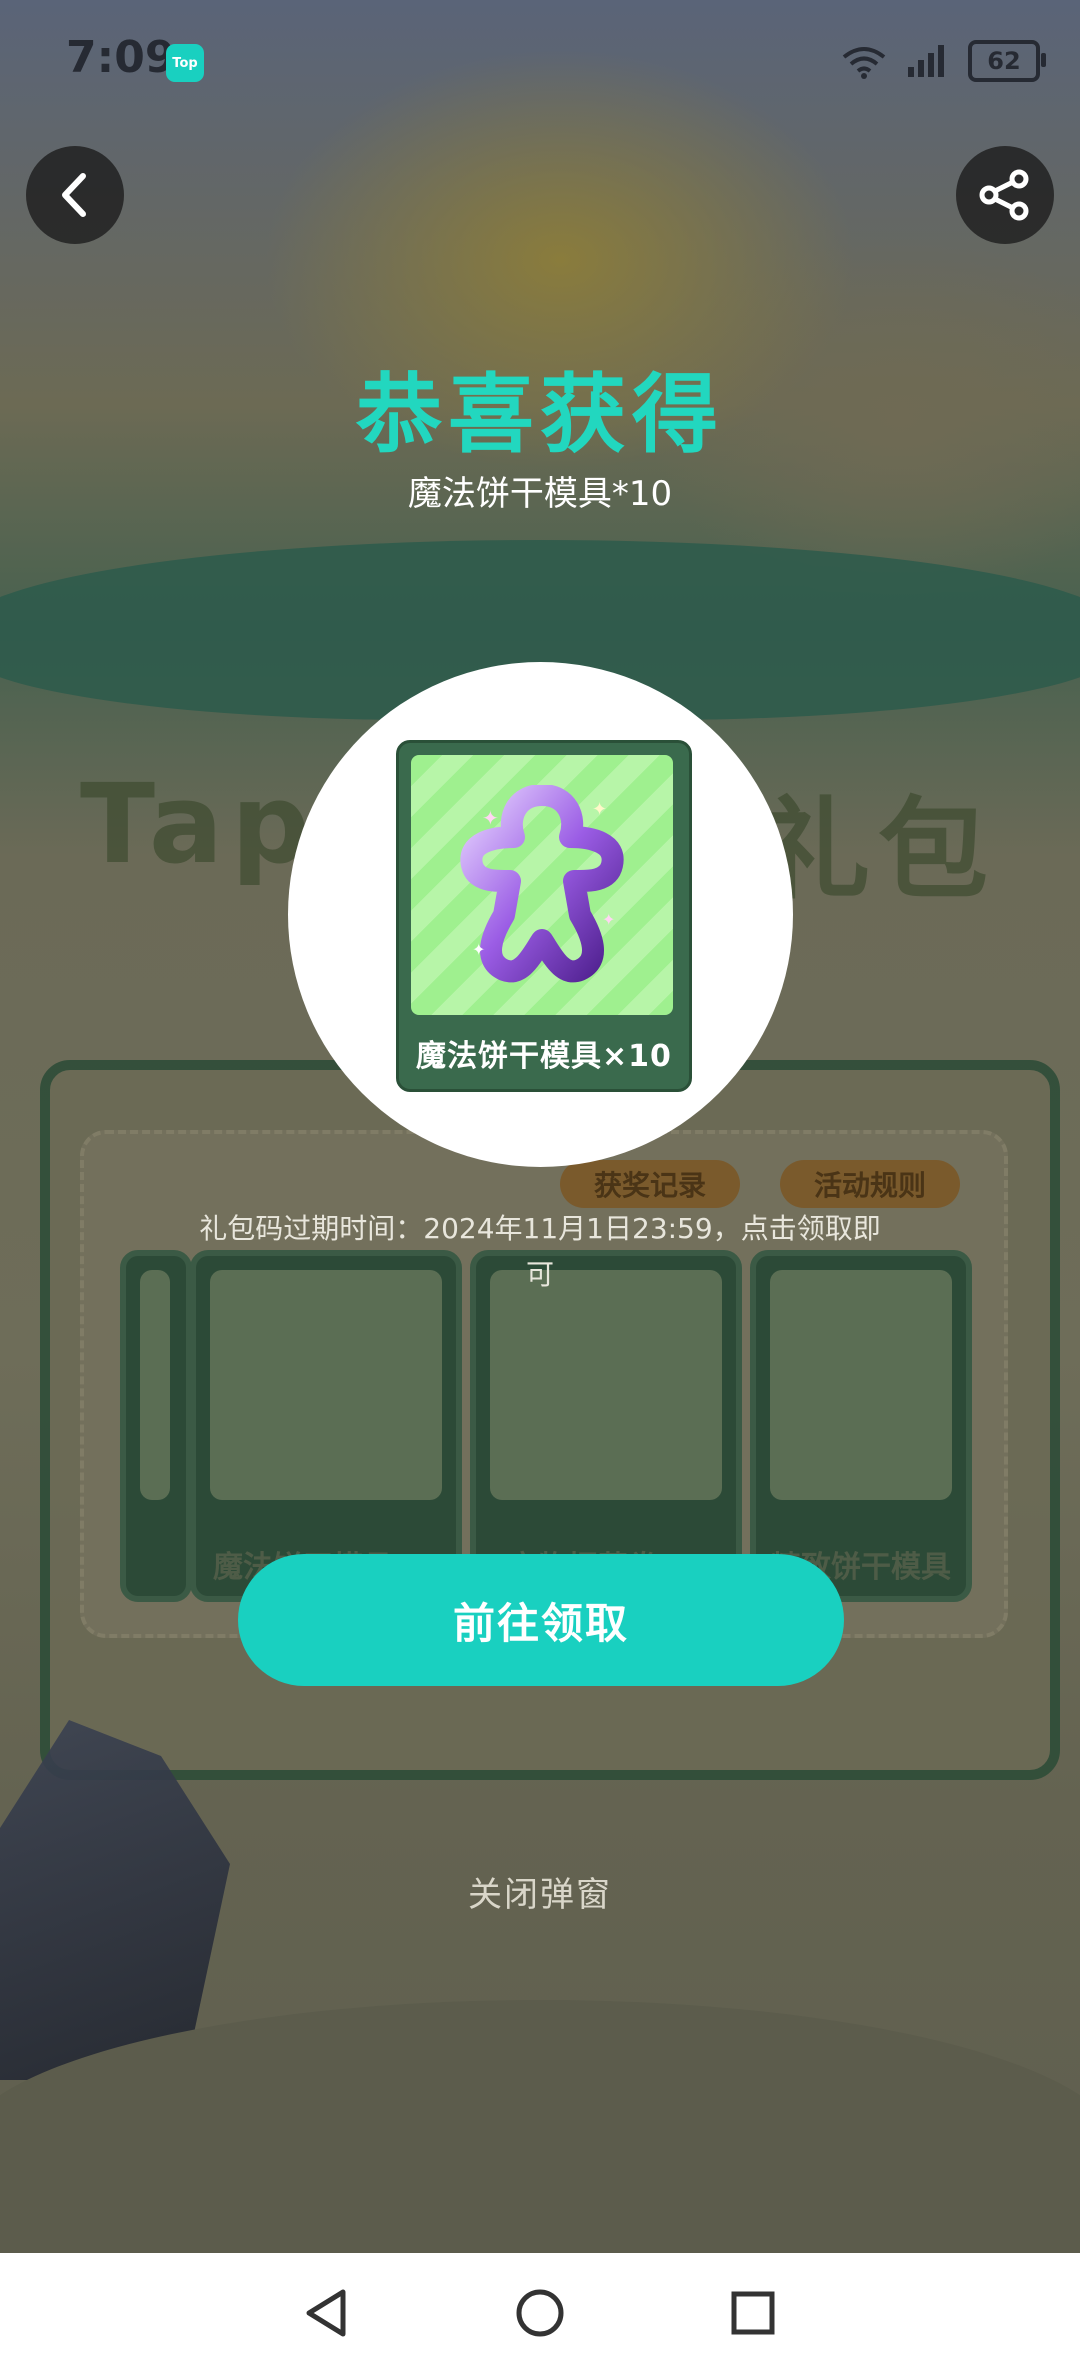 Image resolution: width=1080 pixels, height=2373 pixels. What do you see at coordinates (540, 494) in the screenshot?
I see `reward-item-name: 魔法饼干模具*10` at bounding box center [540, 494].